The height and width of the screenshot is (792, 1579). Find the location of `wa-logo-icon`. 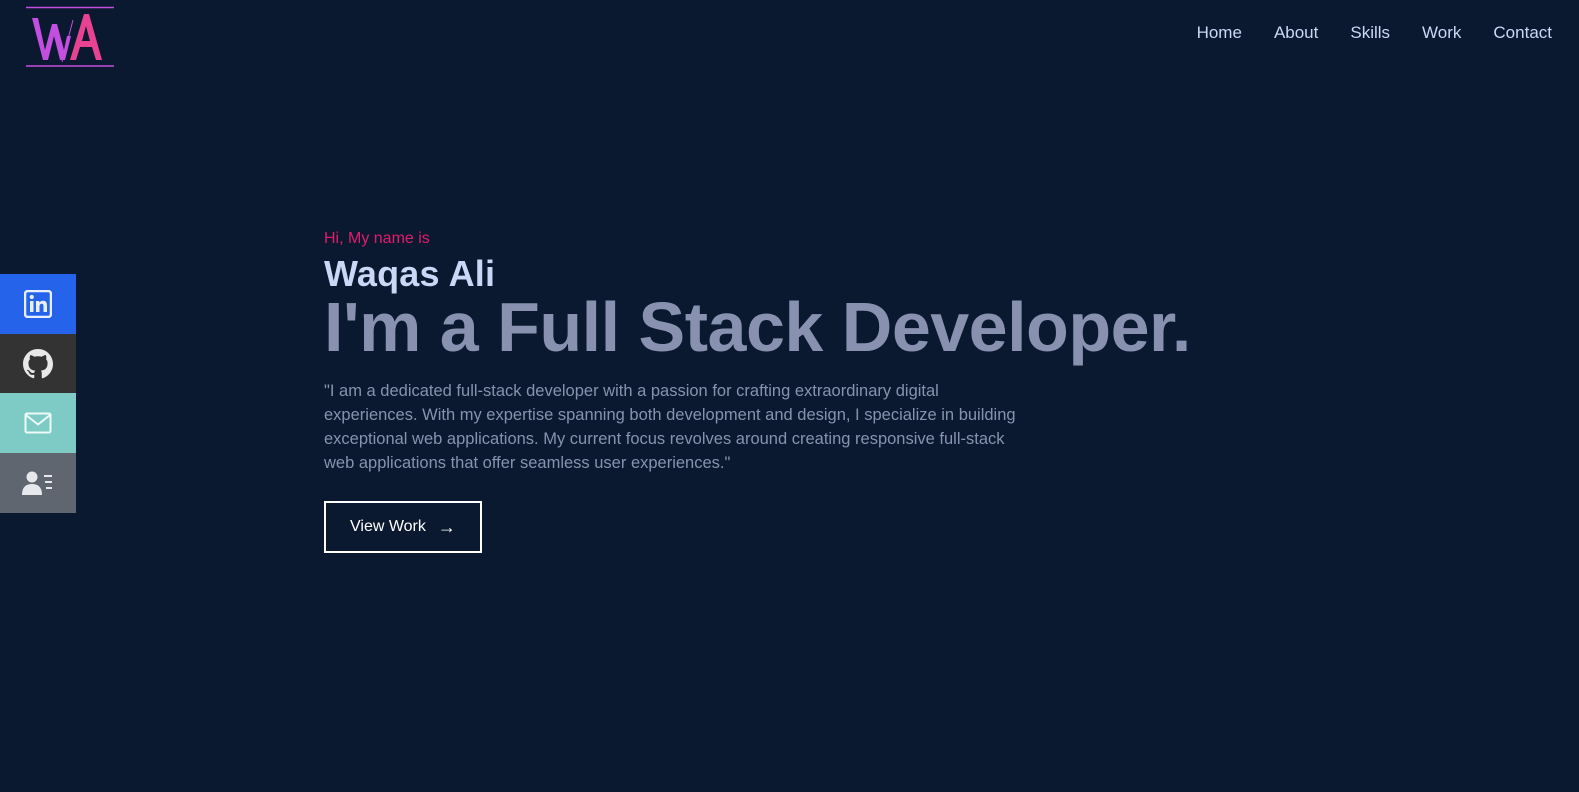

wa-logo-icon is located at coordinates (70, 36).